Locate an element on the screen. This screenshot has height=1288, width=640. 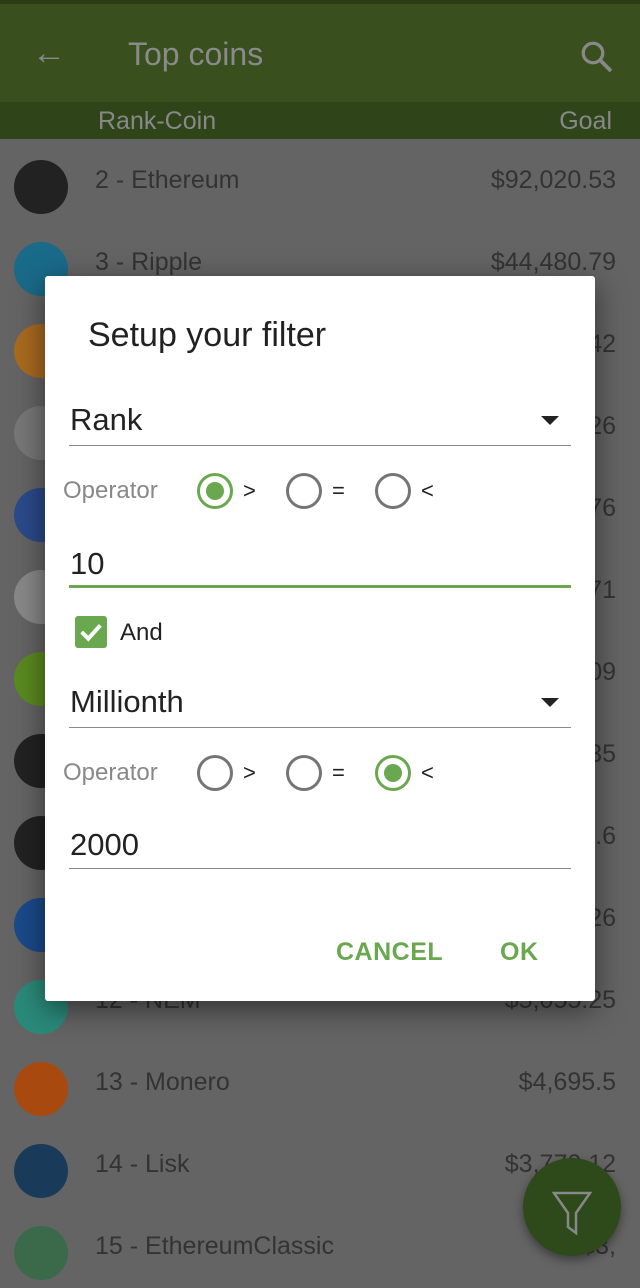
coin-goal: .6 is located at coordinates (605, 836).